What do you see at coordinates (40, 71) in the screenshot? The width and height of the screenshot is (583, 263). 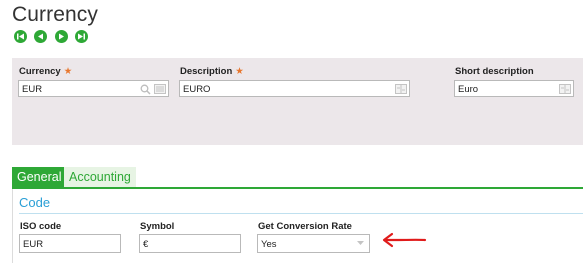 I see `currency-label-text: Currency` at bounding box center [40, 71].